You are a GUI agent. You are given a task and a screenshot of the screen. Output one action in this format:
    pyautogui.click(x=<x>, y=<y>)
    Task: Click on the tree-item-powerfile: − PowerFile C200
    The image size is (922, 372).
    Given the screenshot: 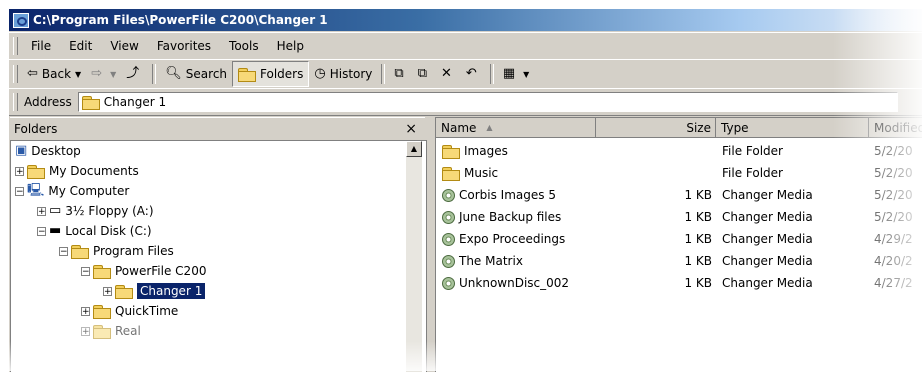 What is the action you would take?
    pyautogui.click(x=143, y=271)
    